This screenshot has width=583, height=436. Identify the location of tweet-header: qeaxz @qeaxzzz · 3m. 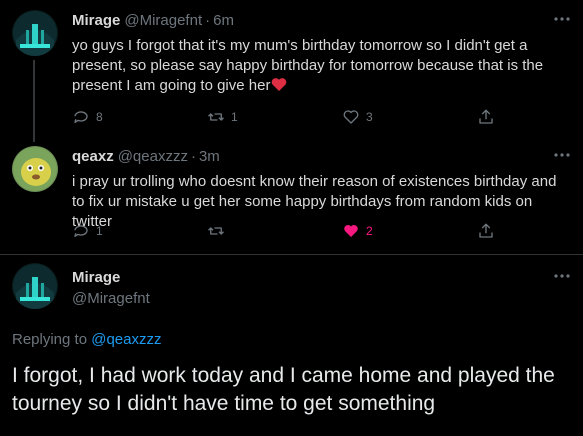
(146, 157).